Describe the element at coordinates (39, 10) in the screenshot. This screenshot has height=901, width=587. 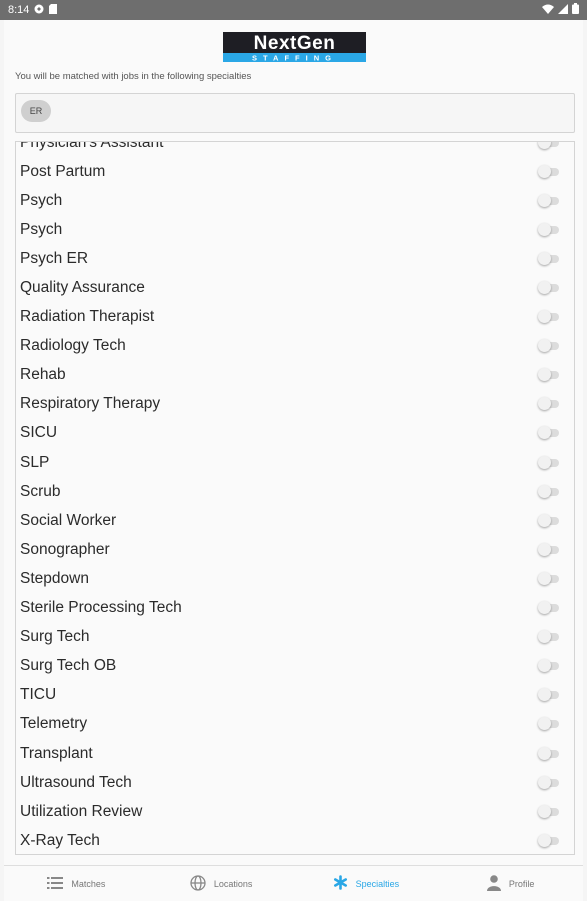
I see `notification-icon` at that location.